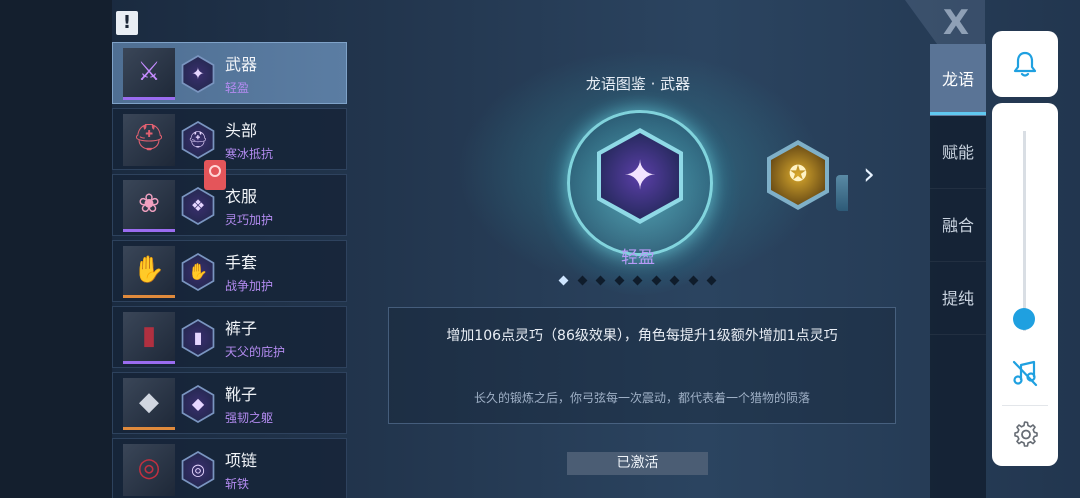 The image size is (1080, 498). Describe the element at coordinates (149, 338) in the screenshot. I see `pants-icon: ▮` at that location.